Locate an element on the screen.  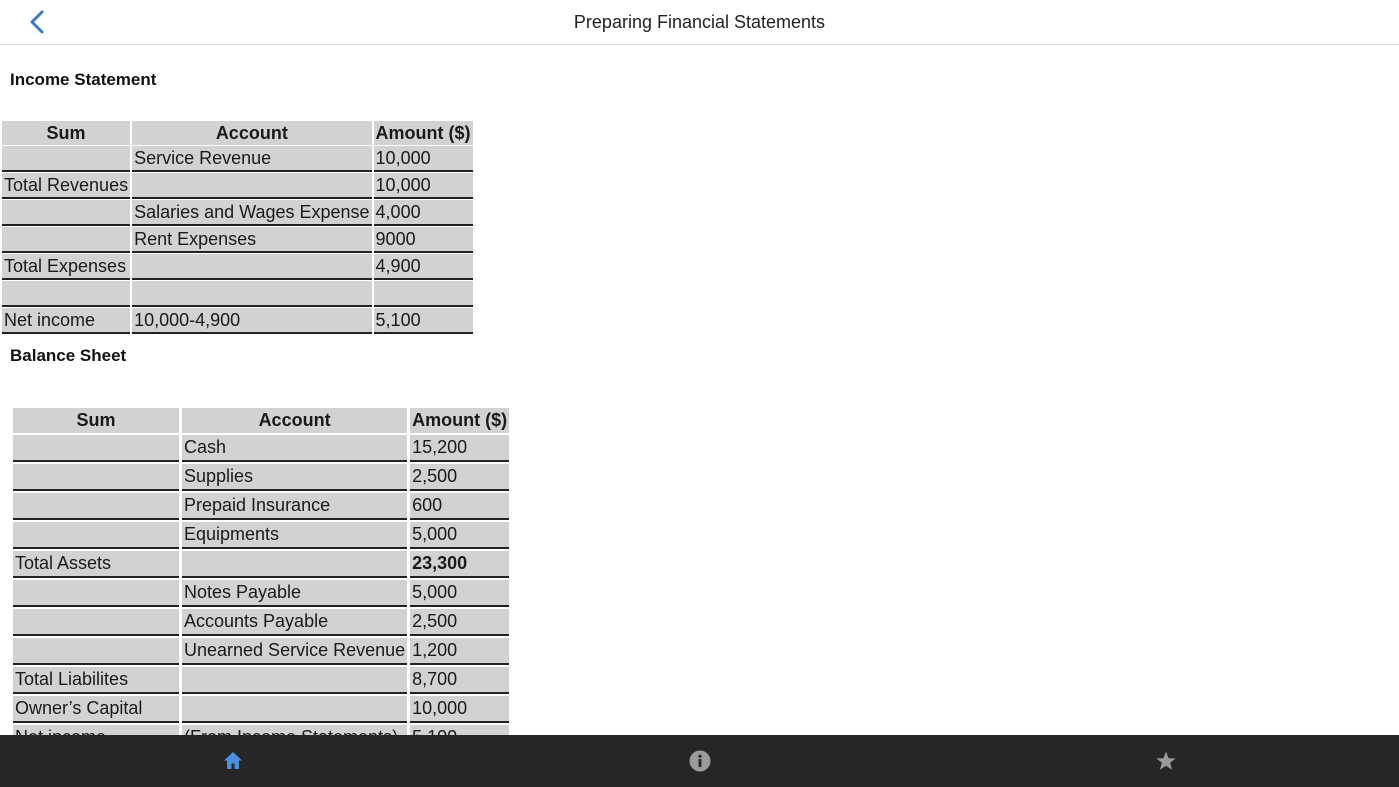
sum-cell: Owner’s Capital is located at coordinates (96, 709).